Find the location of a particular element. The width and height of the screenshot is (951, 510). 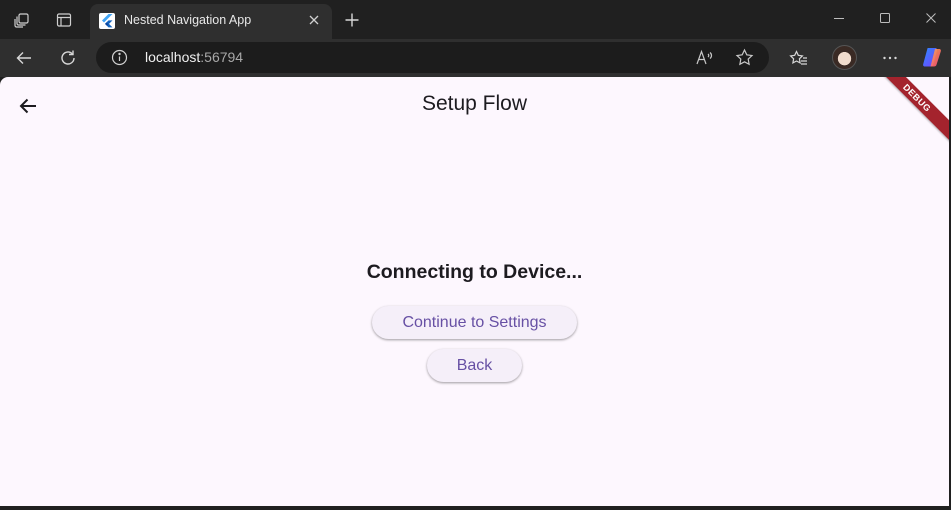

continue-to-settings-button: Continue to Settings is located at coordinates (474, 322).